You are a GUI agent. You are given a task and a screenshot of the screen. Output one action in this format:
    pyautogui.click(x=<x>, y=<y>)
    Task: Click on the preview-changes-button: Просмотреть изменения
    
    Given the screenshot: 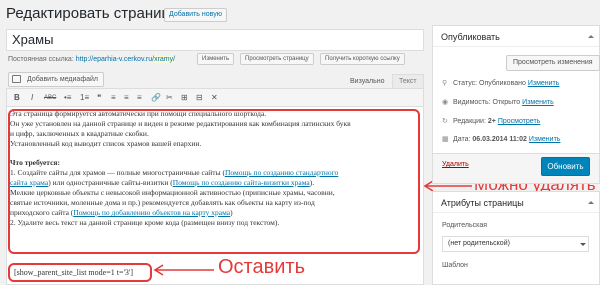 What is the action you would take?
    pyautogui.click(x=553, y=63)
    